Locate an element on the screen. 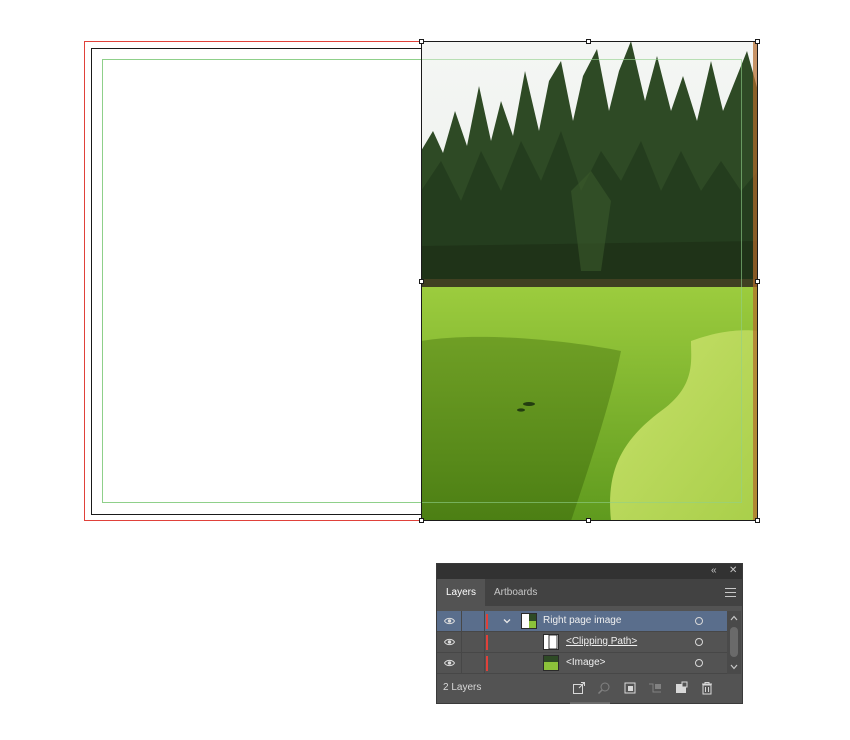  hamburger-menu-icon is located at coordinates (730, 592).